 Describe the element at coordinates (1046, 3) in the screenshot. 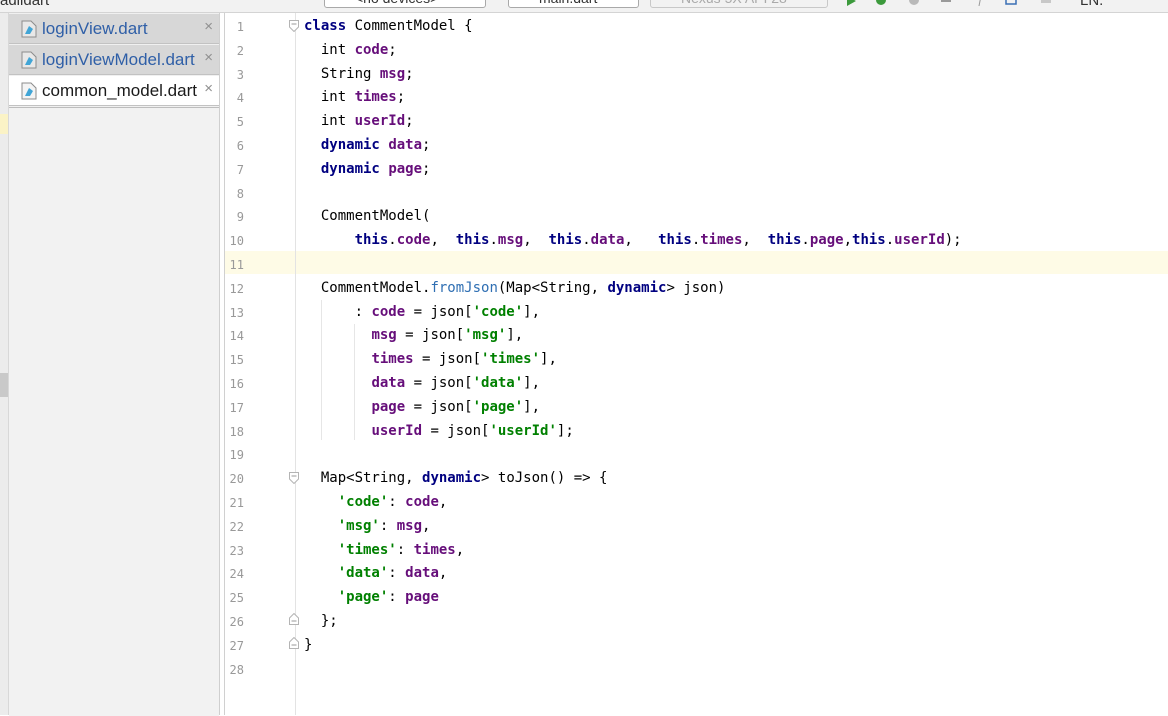

I see `stop-icon` at that location.